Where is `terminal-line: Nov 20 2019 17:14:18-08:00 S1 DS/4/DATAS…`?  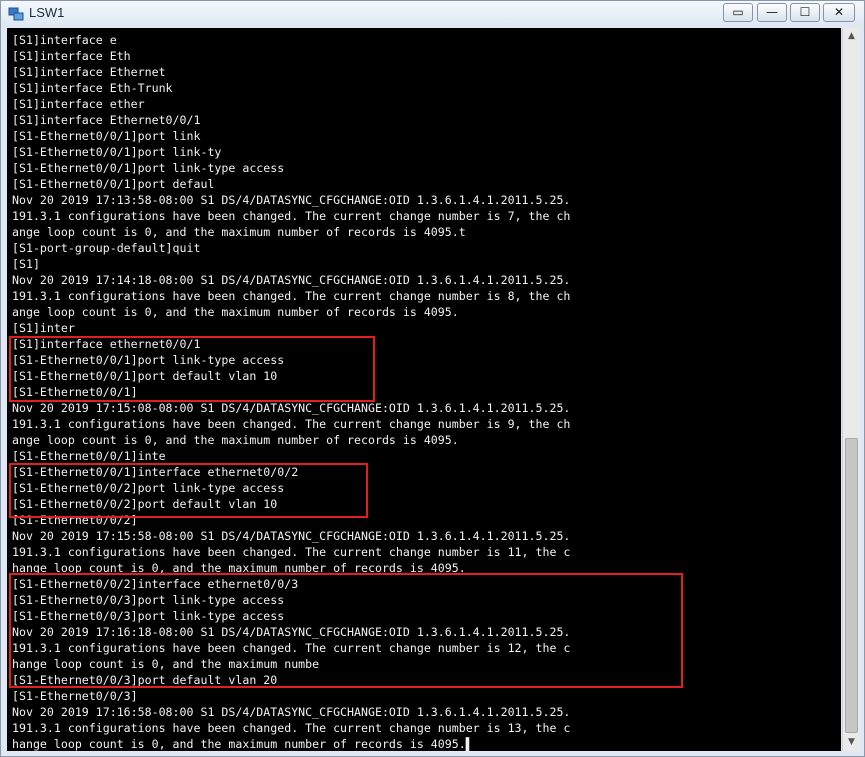
terminal-line: Nov 20 2019 17:14:18-08:00 S1 DS/4/DATAS… is located at coordinates (291, 280).